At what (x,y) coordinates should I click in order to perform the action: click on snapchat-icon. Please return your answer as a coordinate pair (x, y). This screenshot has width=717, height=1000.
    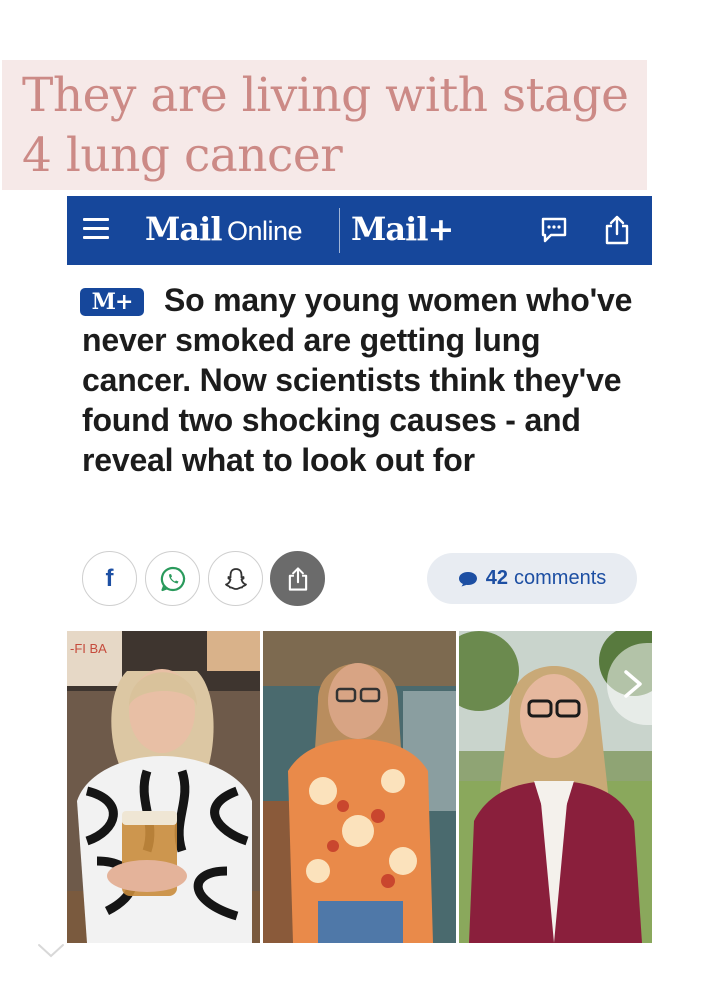
    Looking at the image, I should click on (235, 578).